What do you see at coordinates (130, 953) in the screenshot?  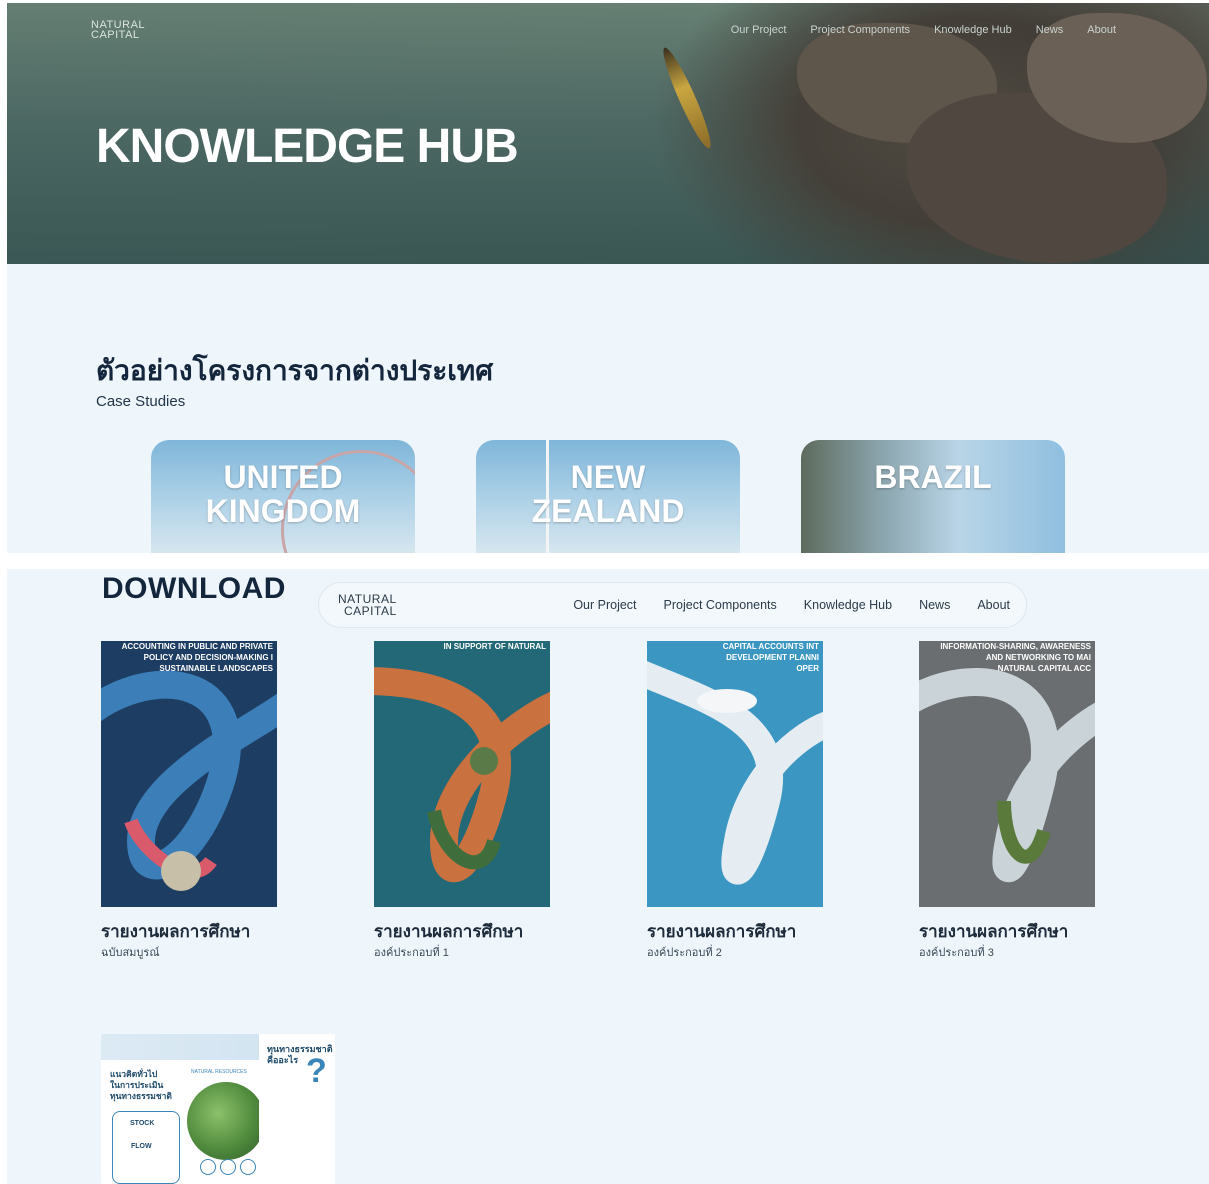 I see `report-subtitle: ฉบับสมบูรณ์` at bounding box center [130, 953].